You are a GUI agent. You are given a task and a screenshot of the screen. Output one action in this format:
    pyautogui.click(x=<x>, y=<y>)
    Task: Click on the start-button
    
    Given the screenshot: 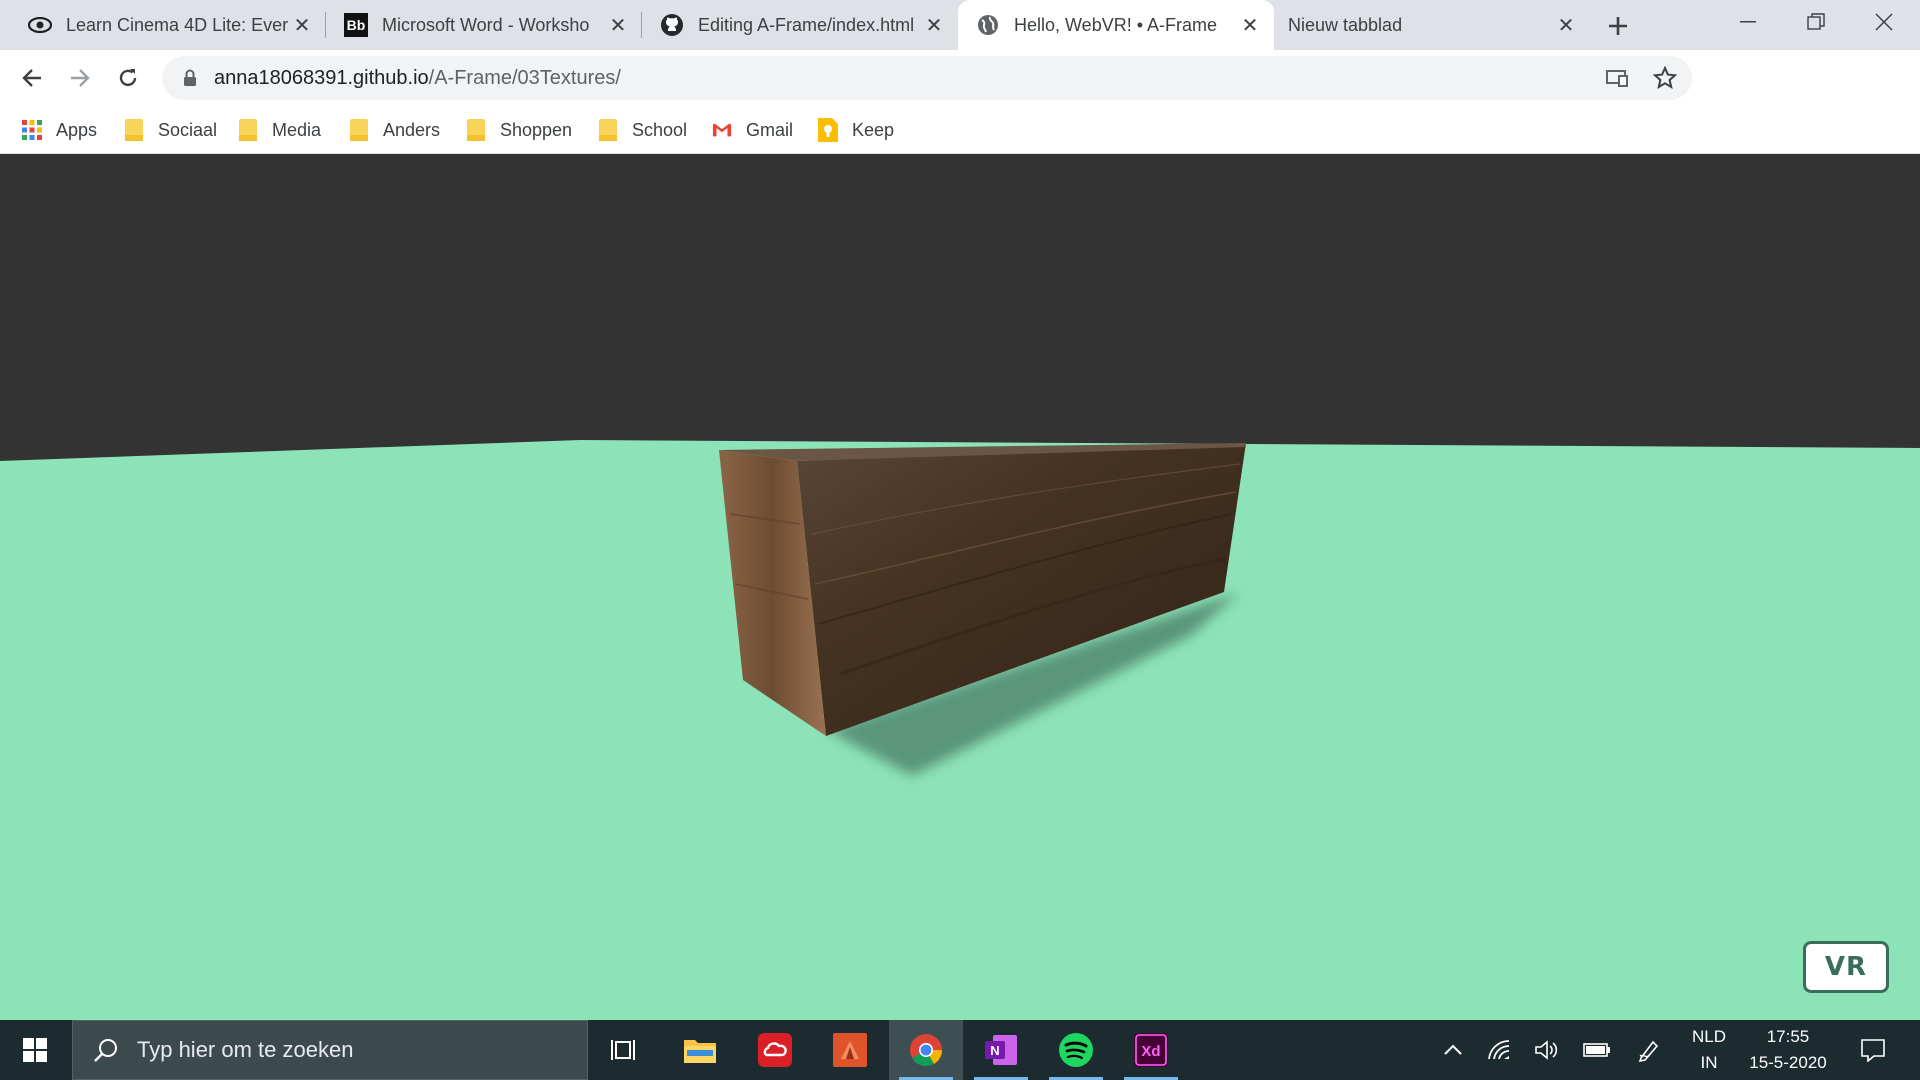 What is the action you would take?
    pyautogui.click(x=35, y=1050)
    